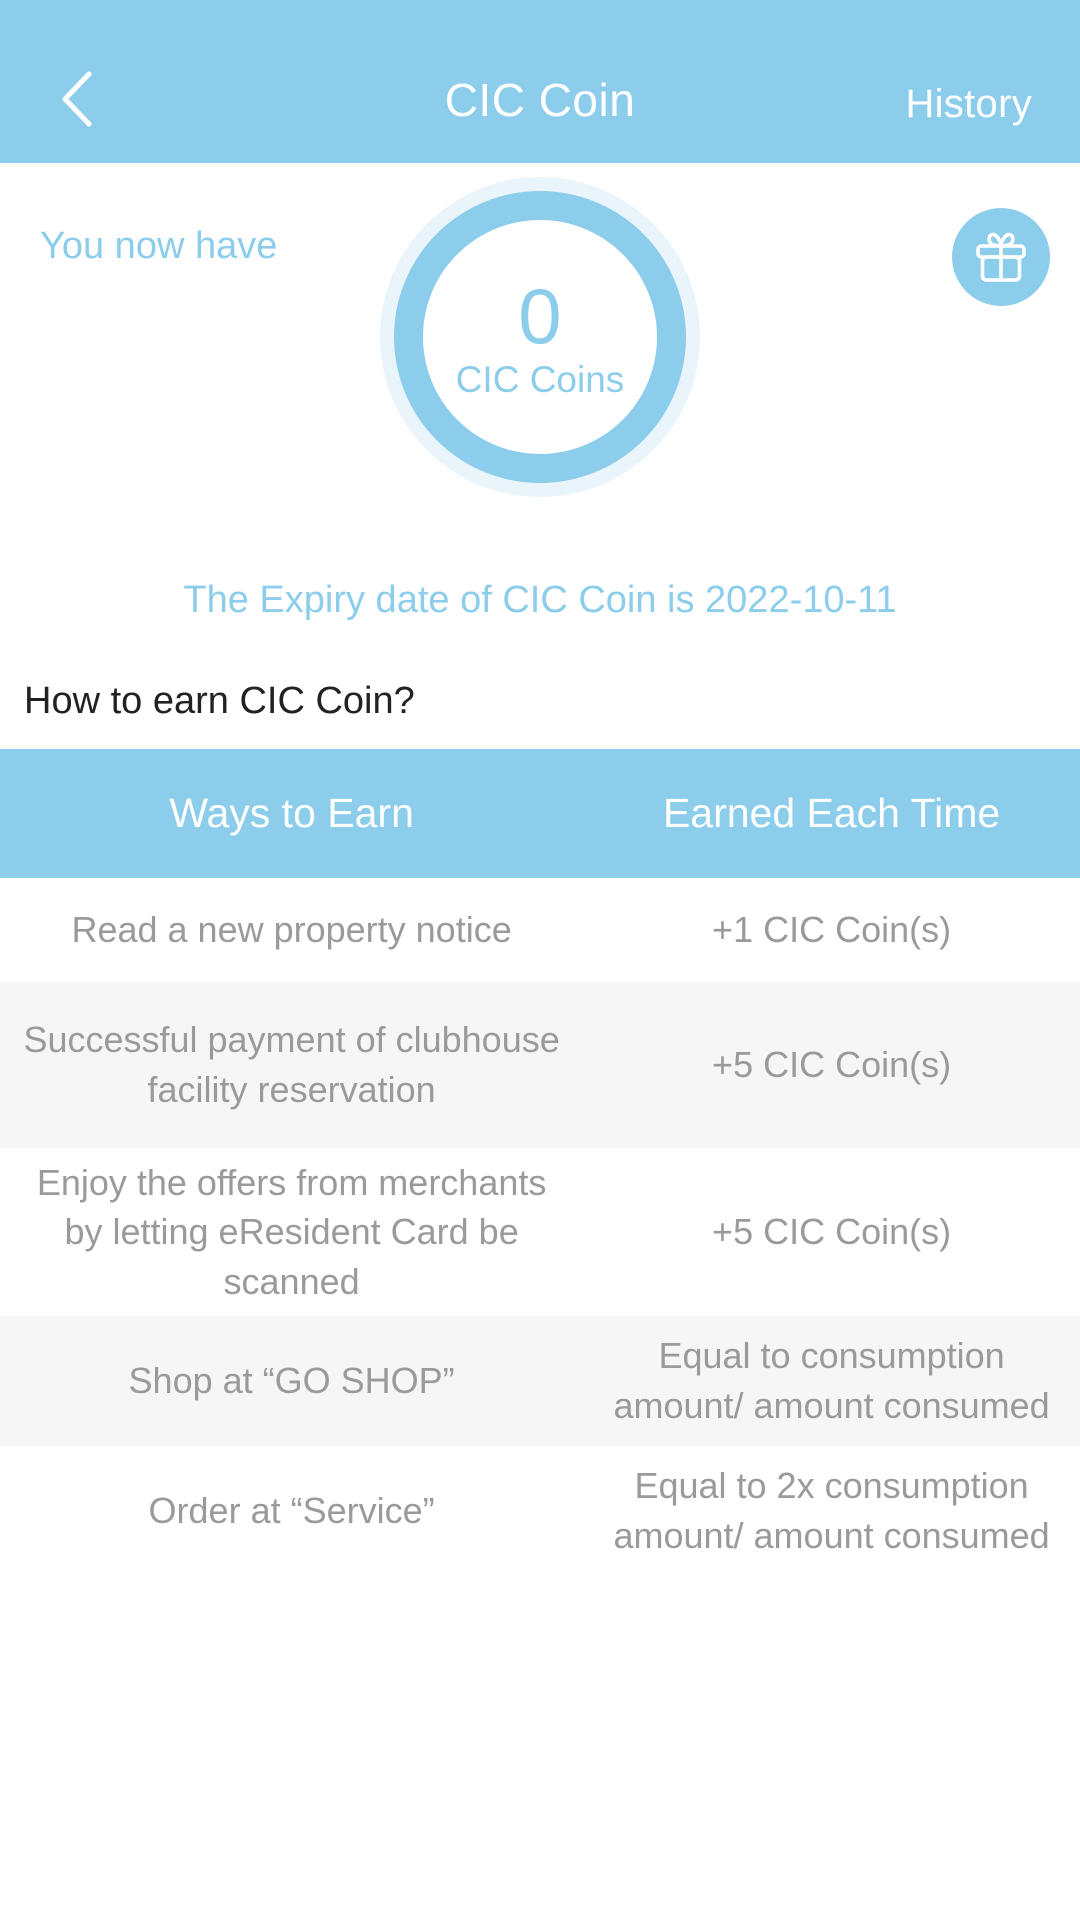  Describe the element at coordinates (832, 930) in the screenshot. I see `cell-earned: +1 CIC Coin(s)` at that location.